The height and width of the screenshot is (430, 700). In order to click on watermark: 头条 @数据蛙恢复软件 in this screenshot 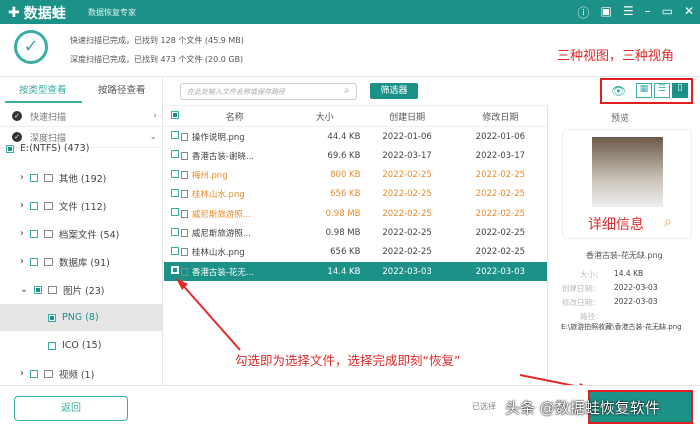, I will do `click(582, 408)`.